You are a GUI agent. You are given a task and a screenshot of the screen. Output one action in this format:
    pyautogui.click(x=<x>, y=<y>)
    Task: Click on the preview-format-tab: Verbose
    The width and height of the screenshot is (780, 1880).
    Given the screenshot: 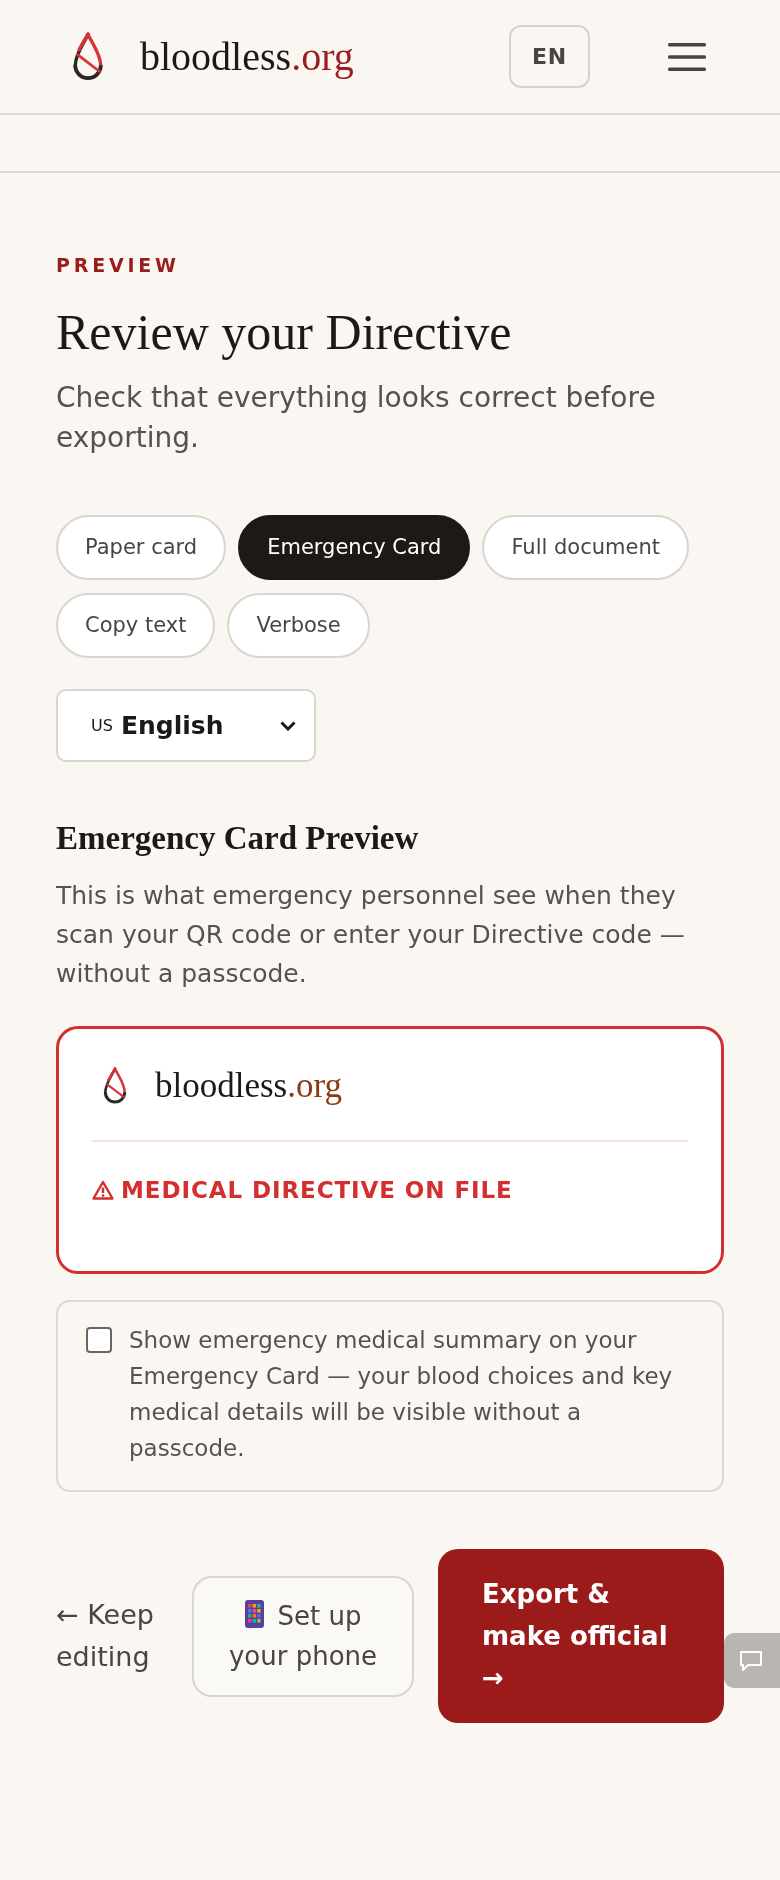 What is the action you would take?
    pyautogui.click(x=298, y=625)
    